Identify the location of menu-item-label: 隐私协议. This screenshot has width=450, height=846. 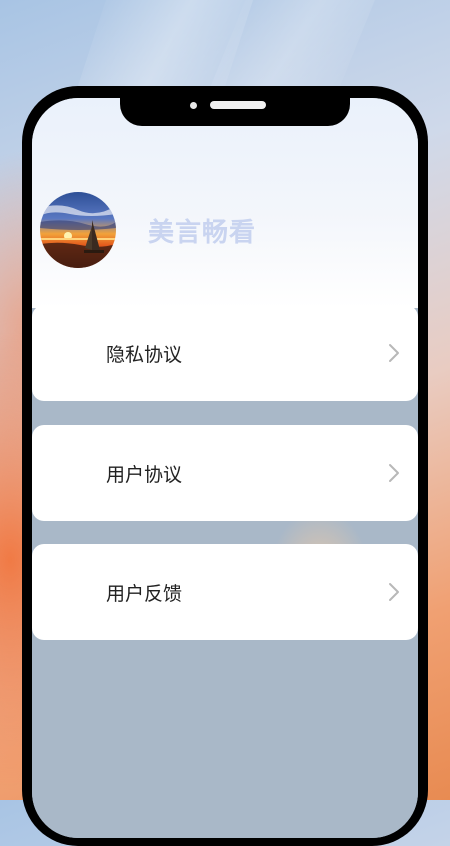
(144, 354).